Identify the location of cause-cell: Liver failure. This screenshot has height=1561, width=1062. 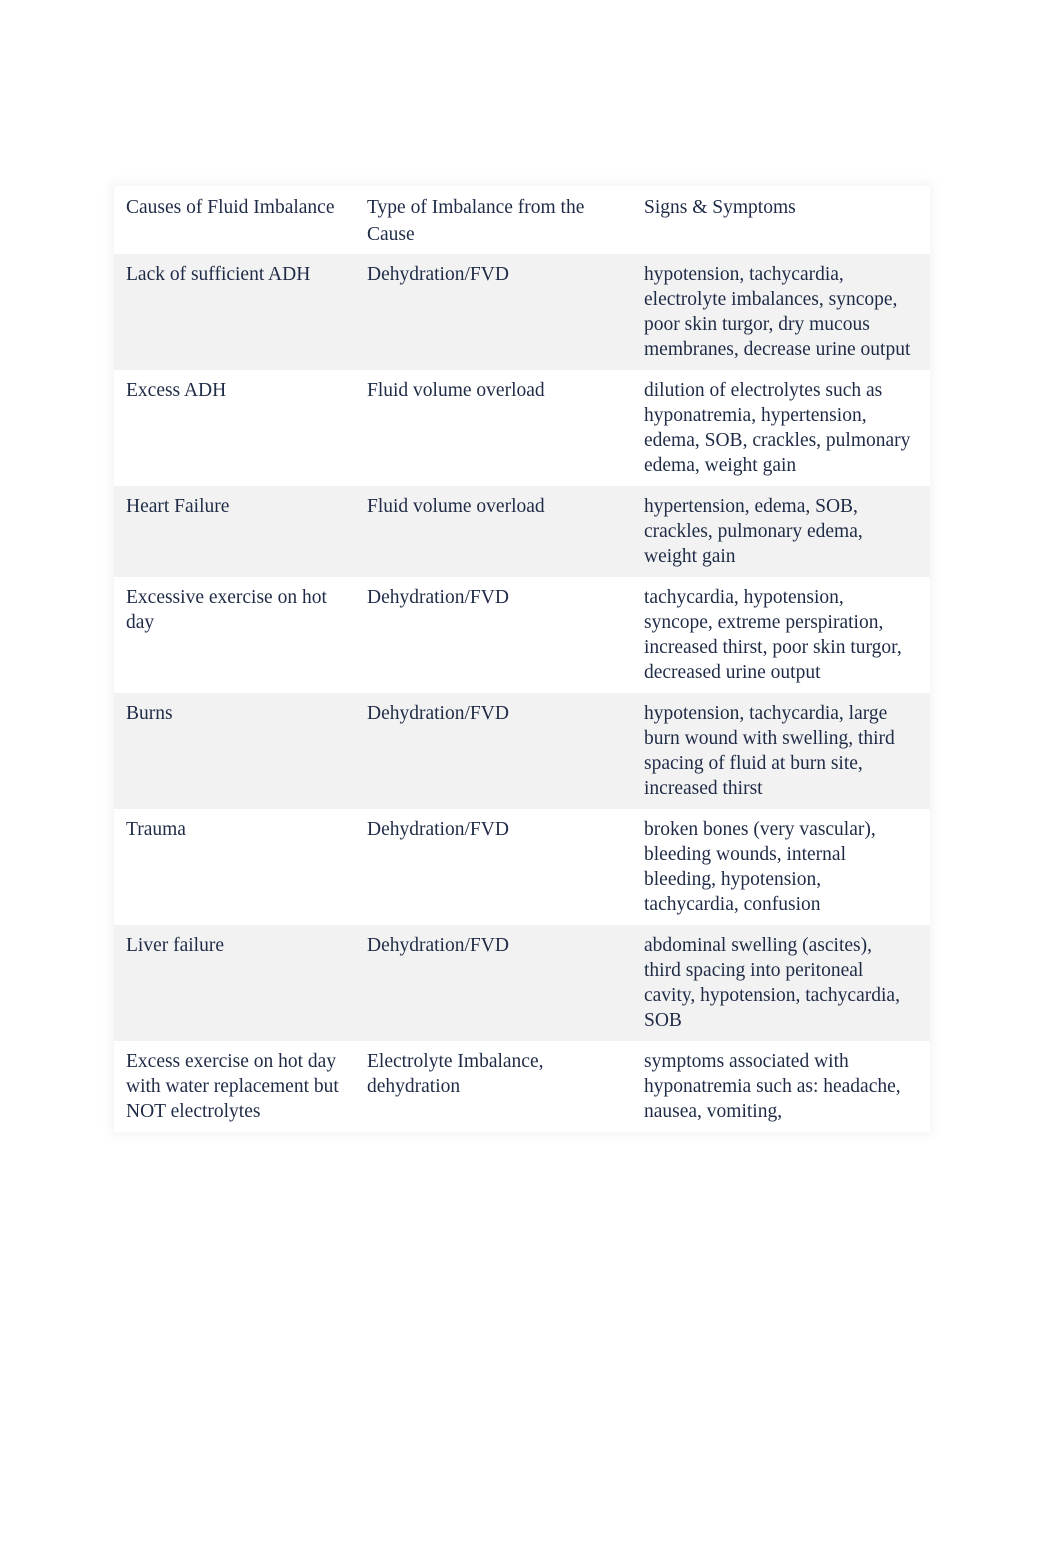
(175, 945).